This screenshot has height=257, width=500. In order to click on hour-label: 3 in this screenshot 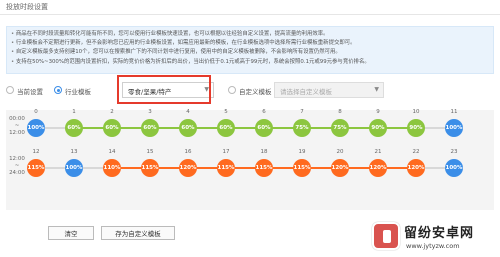, I will do `click(150, 112)`.